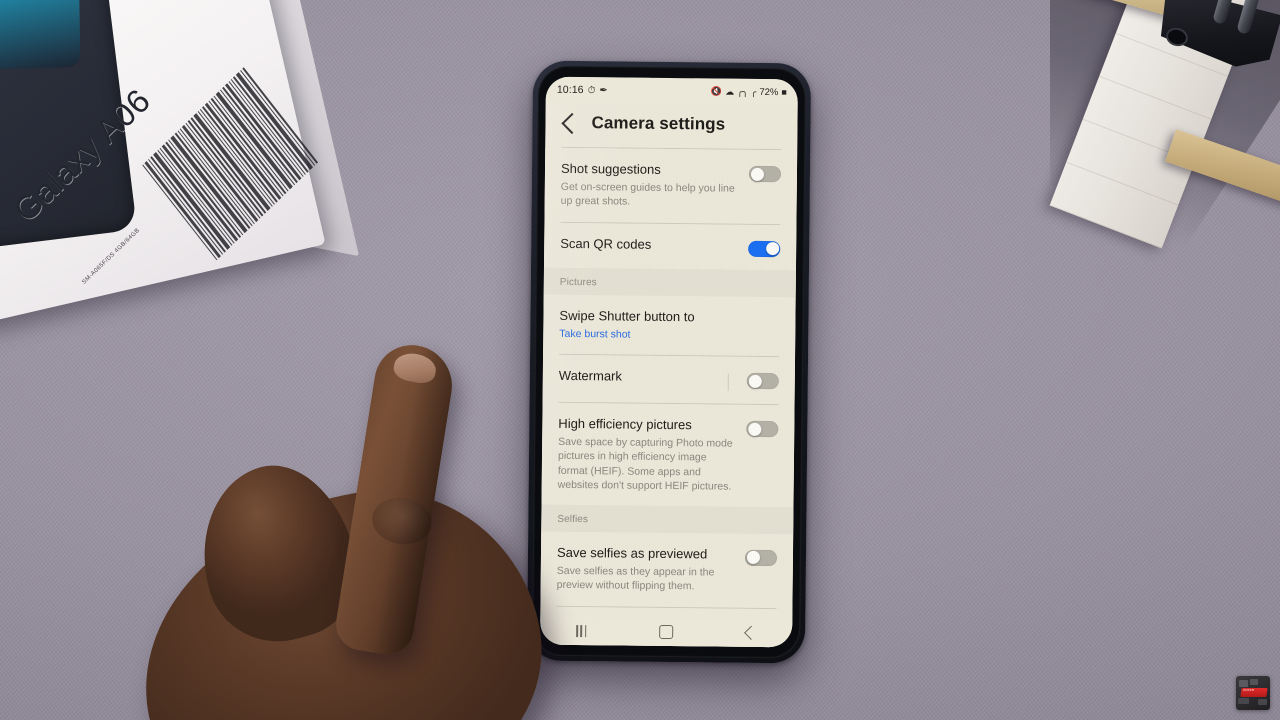 The image size is (1280, 720). I want to click on status-time: 10:16, so click(570, 90).